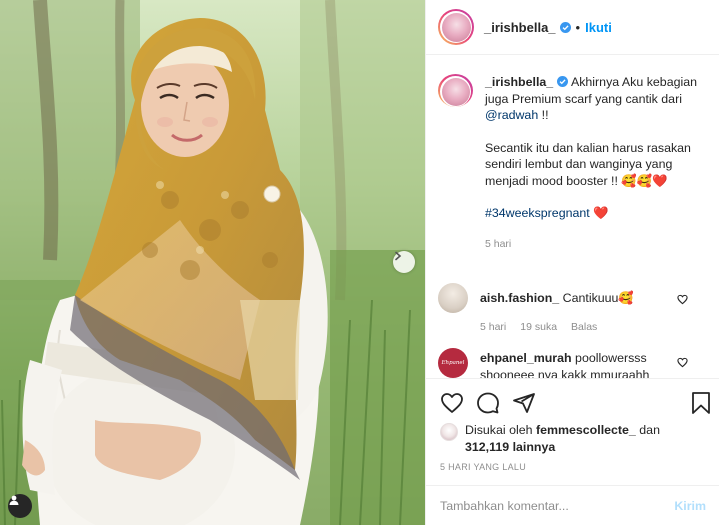 Image resolution: width=719 pixels, height=525 pixels. What do you see at coordinates (520, 27) in the screenshot?
I see `author-username: _irishbella_` at bounding box center [520, 27].